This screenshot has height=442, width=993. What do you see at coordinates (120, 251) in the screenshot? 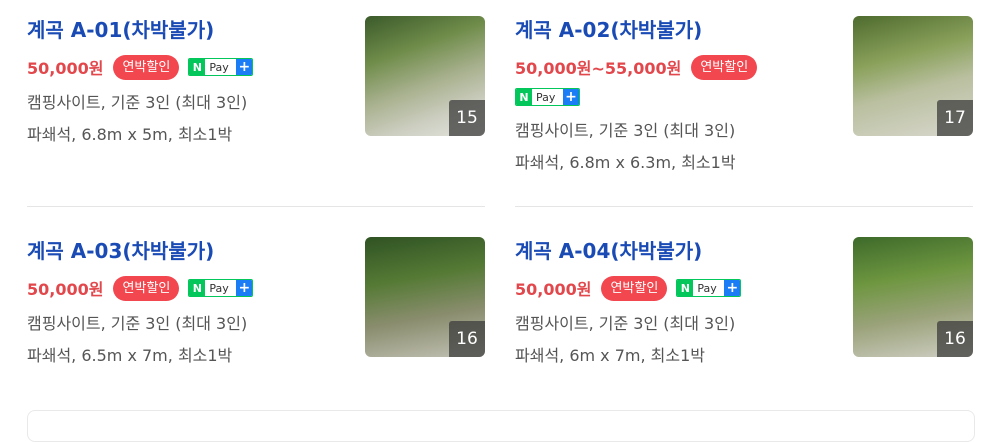
I see `listing-title: 계곡 A-03(차박불가)` at bounding box center [120, 251].